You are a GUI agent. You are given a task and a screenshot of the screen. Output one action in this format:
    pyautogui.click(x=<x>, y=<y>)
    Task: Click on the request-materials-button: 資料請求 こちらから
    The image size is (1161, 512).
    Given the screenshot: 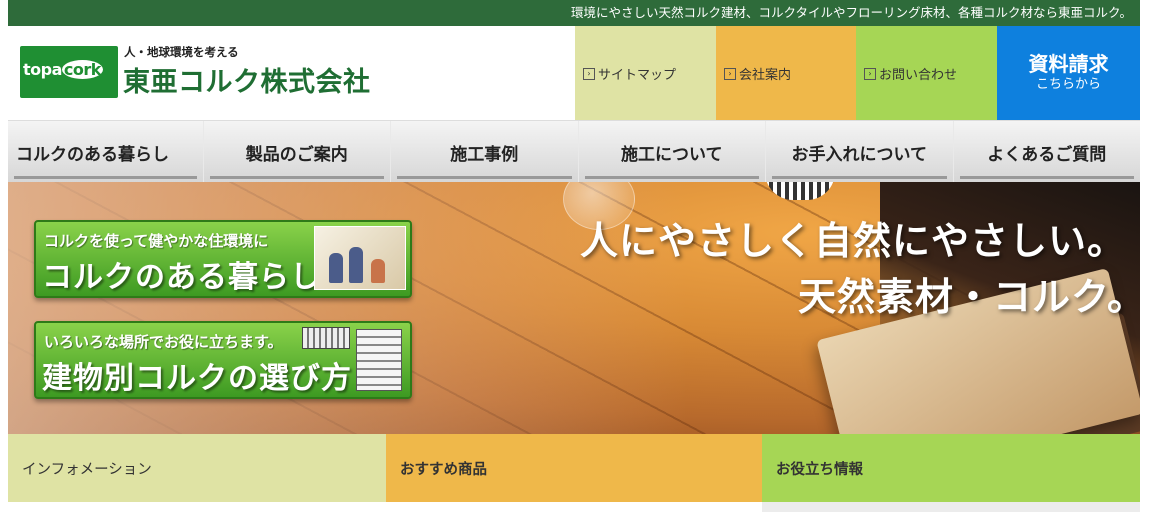 What is the action you would take?
    pyautogui.click(x=1068, y=73)
    